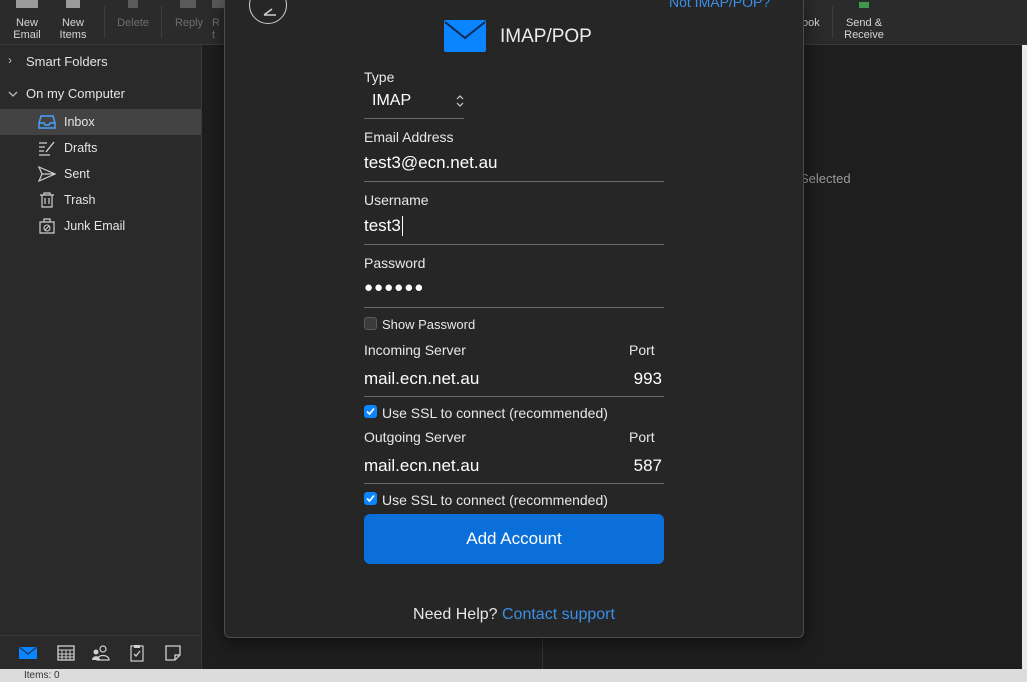  What do you see at coordinates (81, 148) in the screenshot?
I see `sidebar-item-label: Drafts` at bounding box center [81, 148].